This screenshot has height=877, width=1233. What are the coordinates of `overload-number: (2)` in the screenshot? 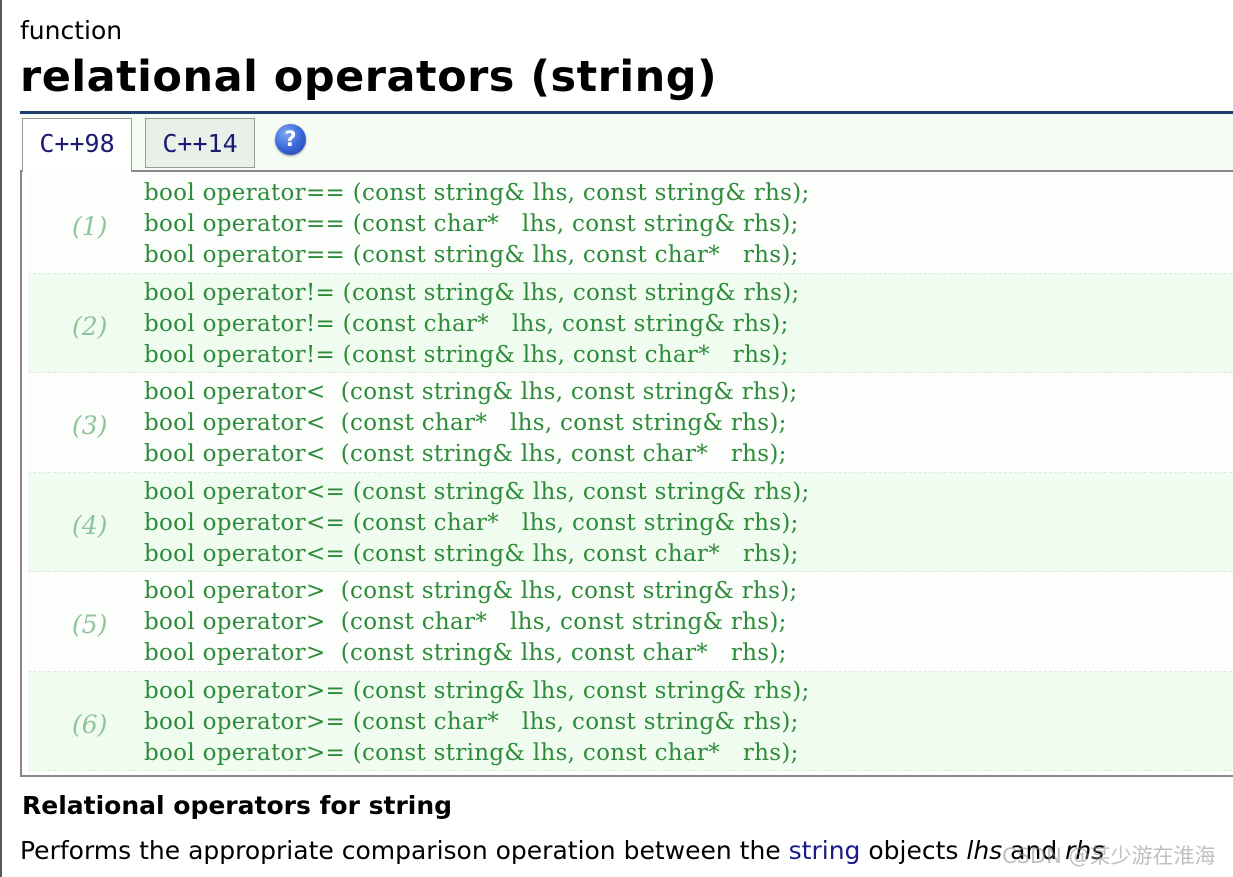 It's located at (90, 326).